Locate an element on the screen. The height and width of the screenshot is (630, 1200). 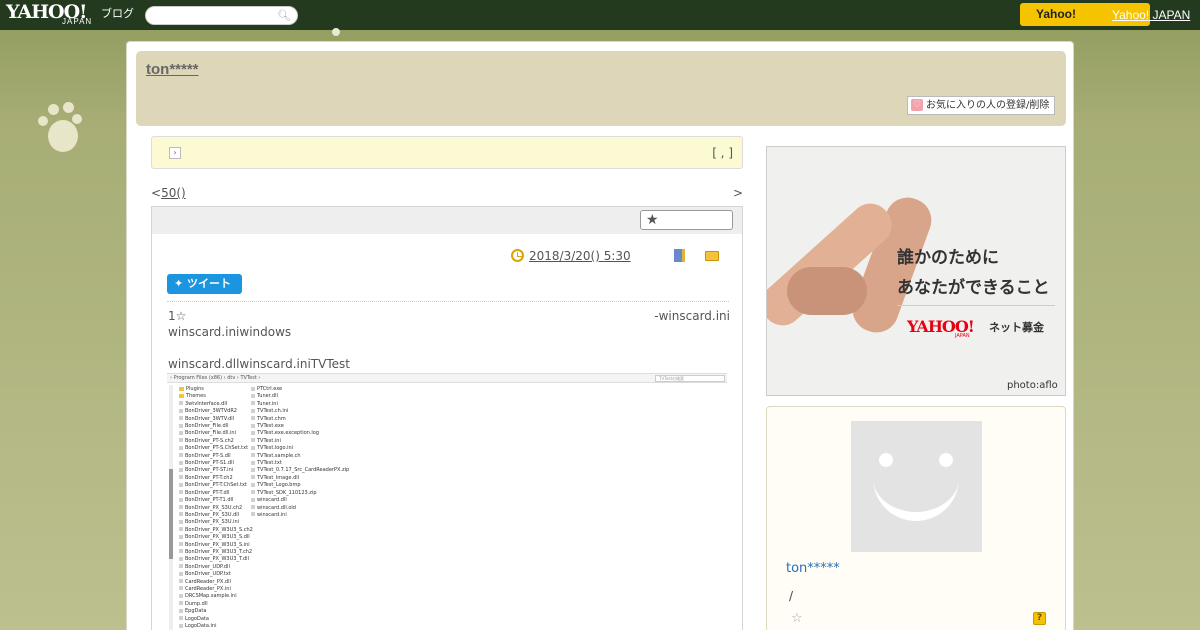
article-line-1-right: -winscard.ini is located at coordinates (692, 316).